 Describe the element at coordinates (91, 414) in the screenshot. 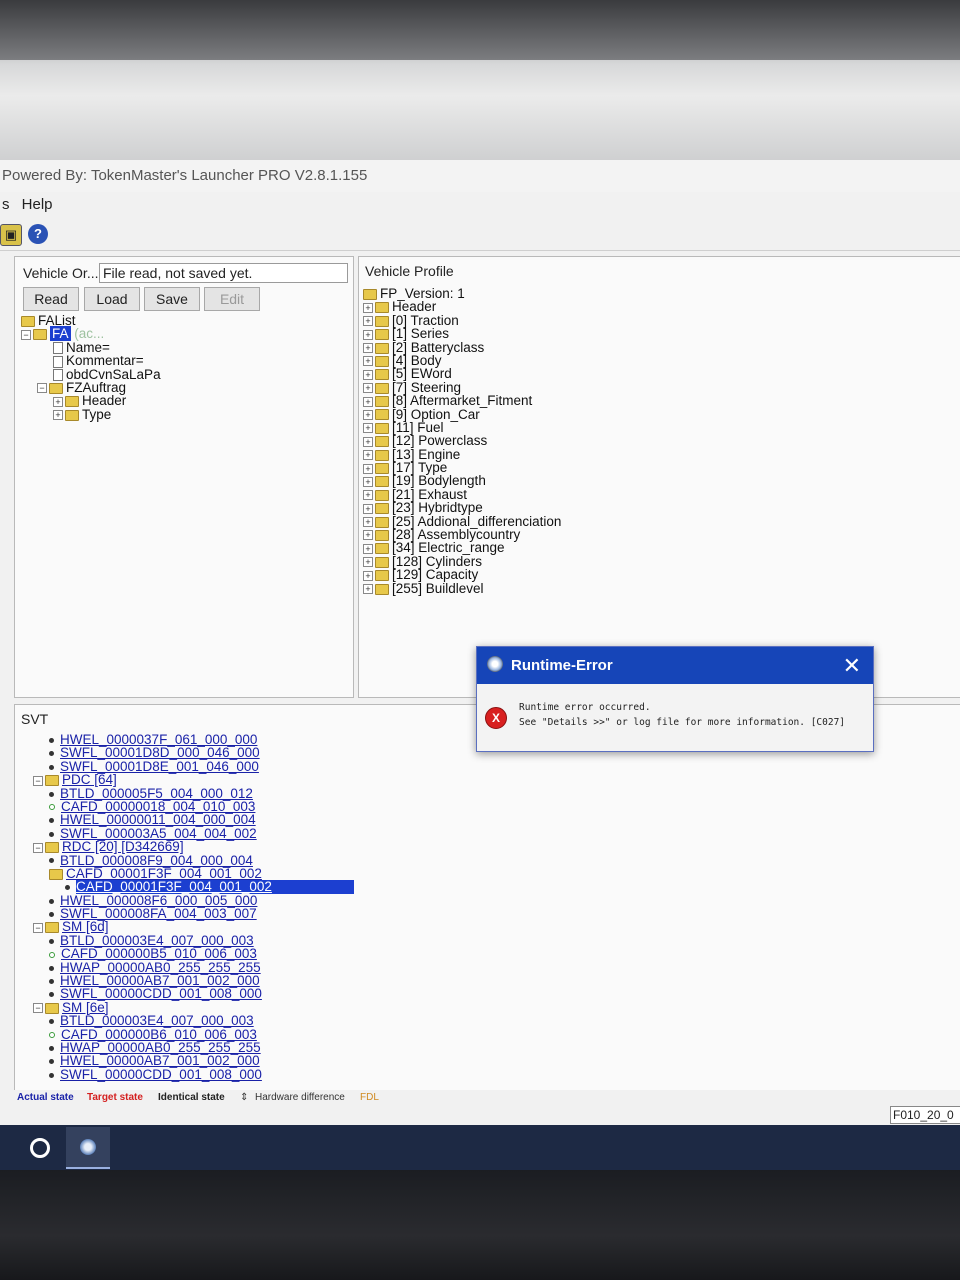

I see `tree-node-type: + Type` at that location.